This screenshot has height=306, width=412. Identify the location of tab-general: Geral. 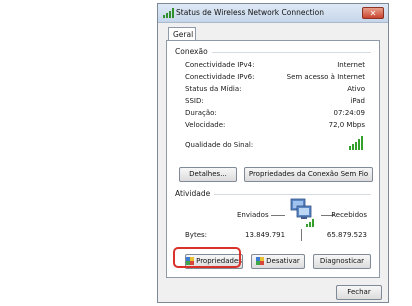
(182, 34).